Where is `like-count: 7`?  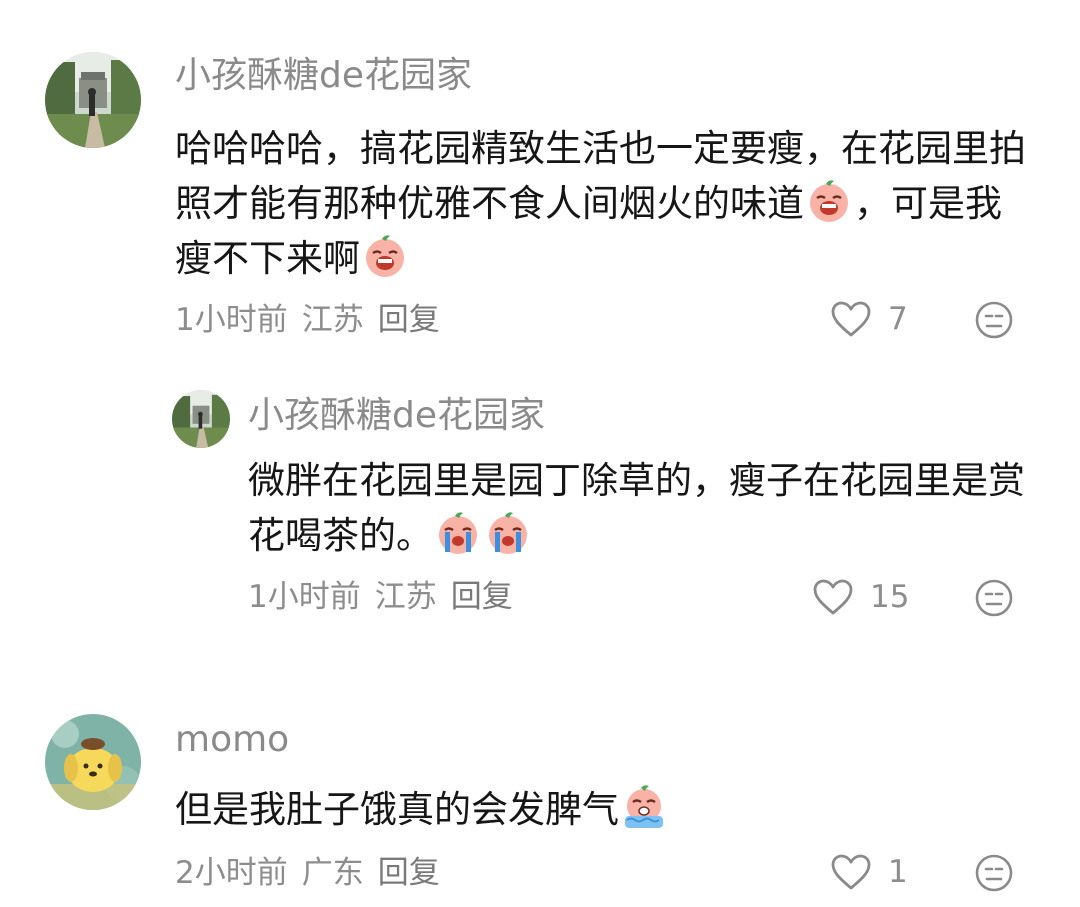 like-count: 7 is located at coordinates (898, 318).